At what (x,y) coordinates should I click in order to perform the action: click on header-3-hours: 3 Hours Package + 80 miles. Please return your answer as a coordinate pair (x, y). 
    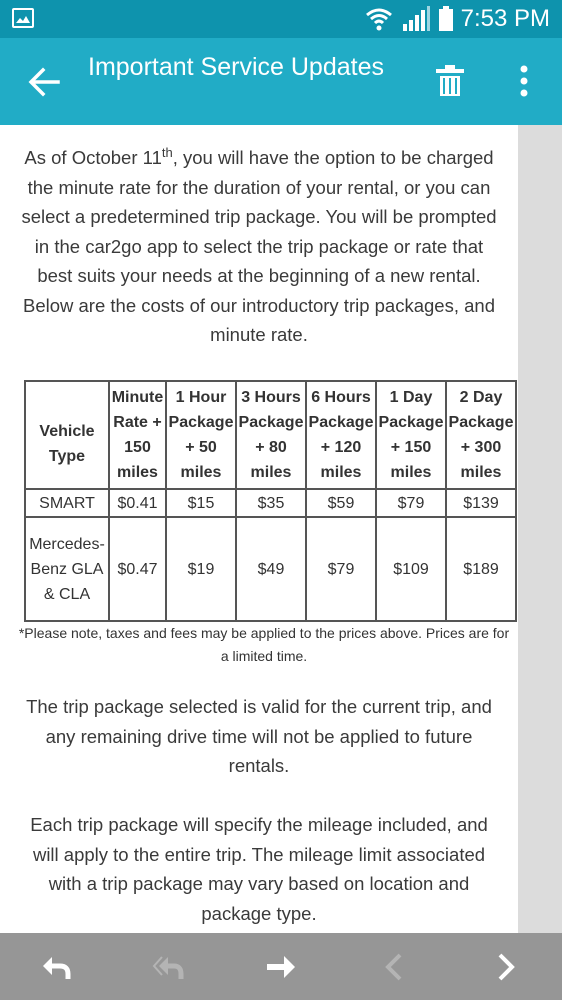
    Looking at the image, I should click on (271, 435).